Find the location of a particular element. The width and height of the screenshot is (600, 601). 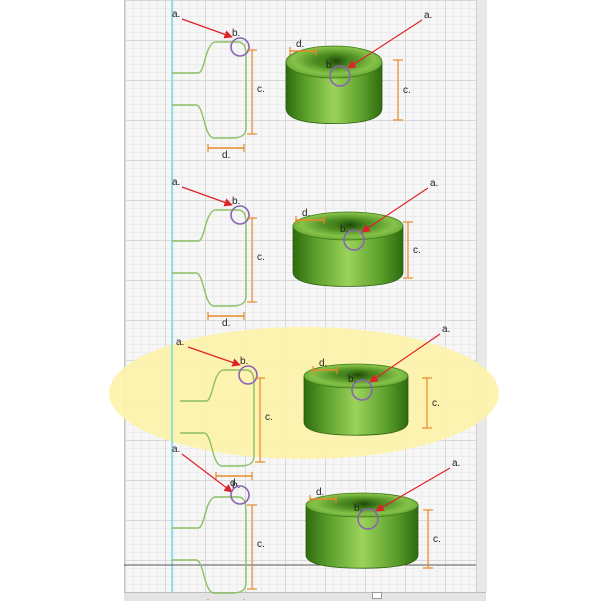

panel-4: a.b.c.d.a.b.c.d. is located at coordinates (316, 522).